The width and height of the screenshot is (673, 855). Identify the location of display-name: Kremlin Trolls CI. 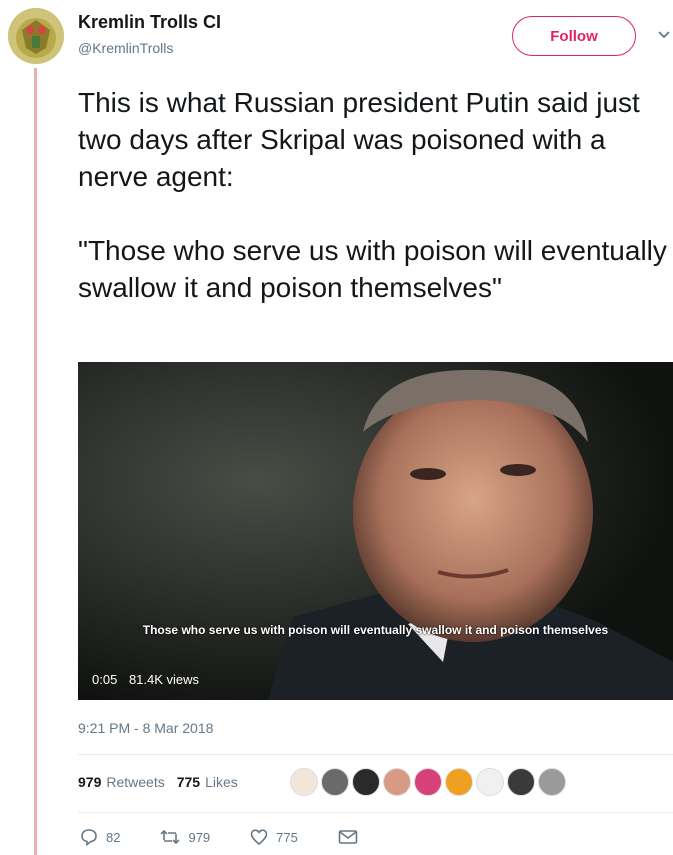
(149, 22).